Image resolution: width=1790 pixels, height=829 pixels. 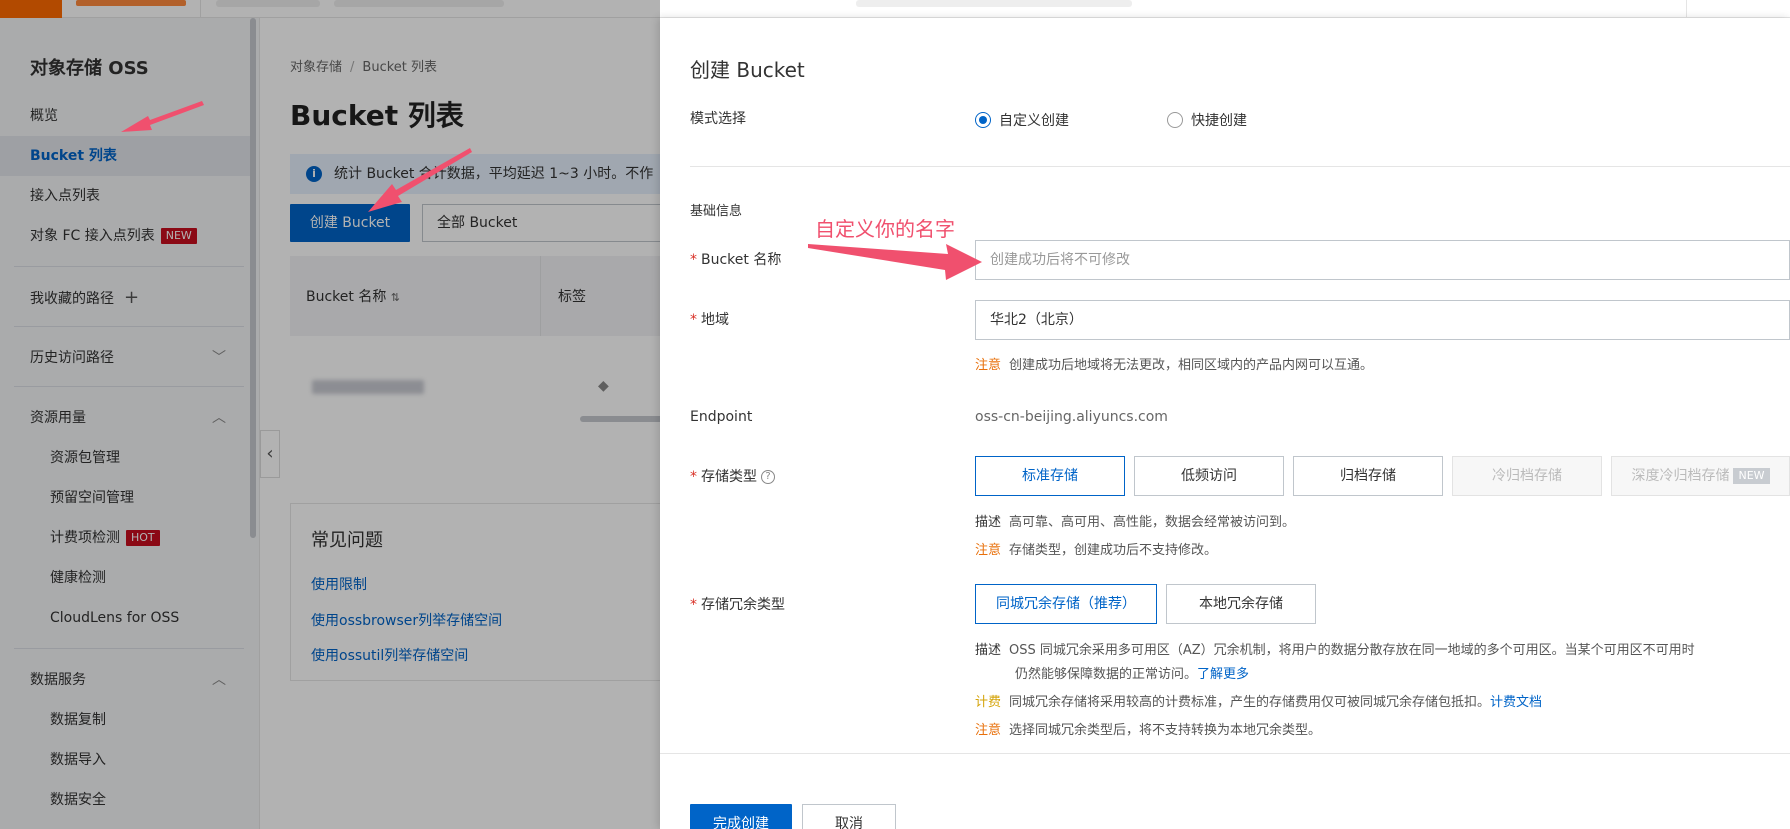 I want to click on region-label: * 地域, so click(x=709, y=320).